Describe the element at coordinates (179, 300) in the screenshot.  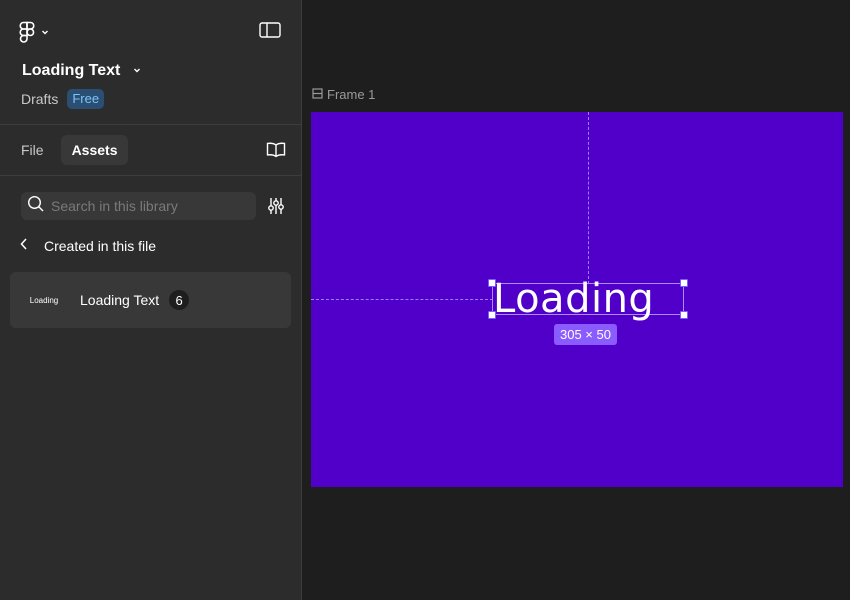
I see `variant-count-badge: 6` at that location.